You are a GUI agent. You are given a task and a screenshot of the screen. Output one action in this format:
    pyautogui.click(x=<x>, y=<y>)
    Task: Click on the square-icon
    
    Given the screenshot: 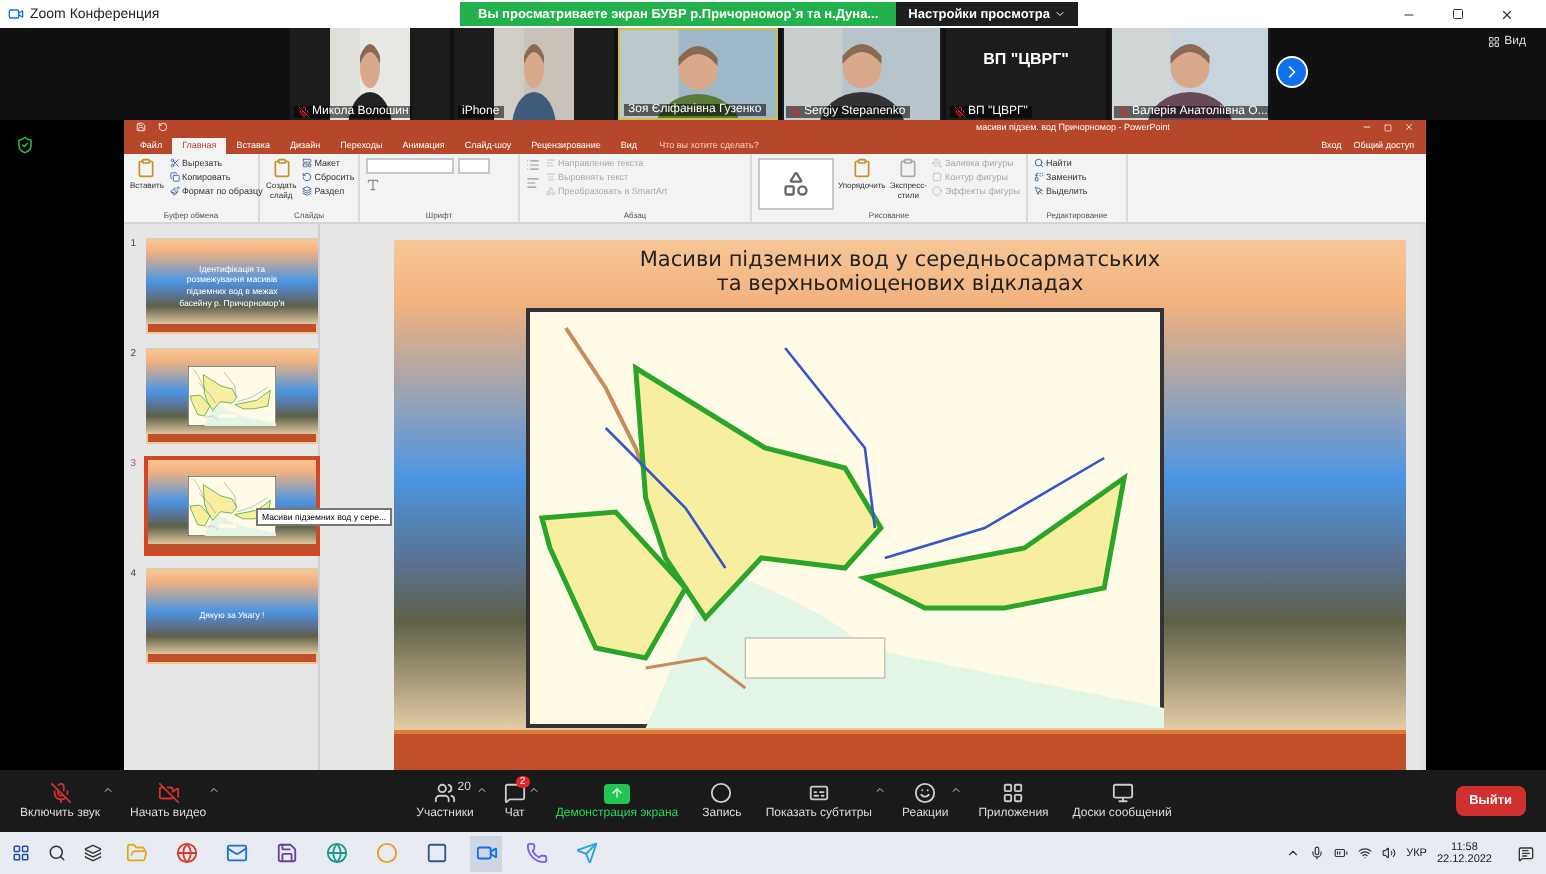 What is the action you would take?
    pyautogui.click(x=937, y=176)
    